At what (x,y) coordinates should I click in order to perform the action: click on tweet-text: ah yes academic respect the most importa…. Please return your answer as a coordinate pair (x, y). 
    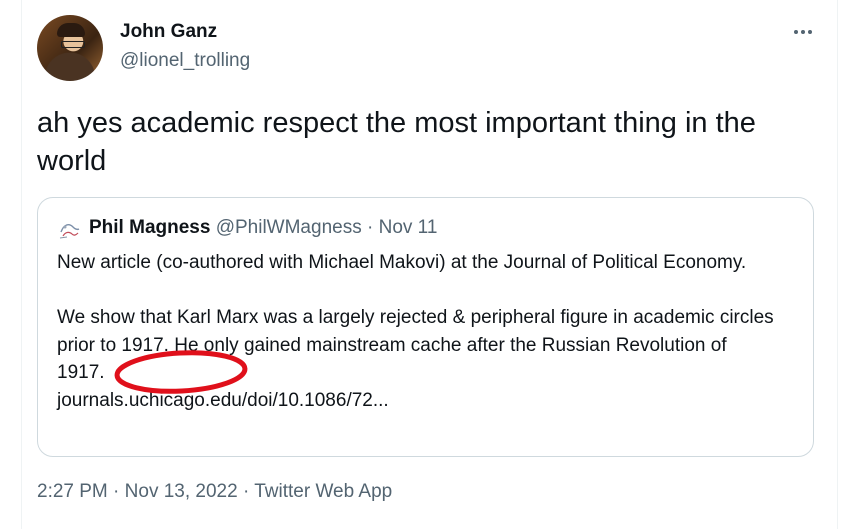
    Looking at the image, I should click on (396, 142).